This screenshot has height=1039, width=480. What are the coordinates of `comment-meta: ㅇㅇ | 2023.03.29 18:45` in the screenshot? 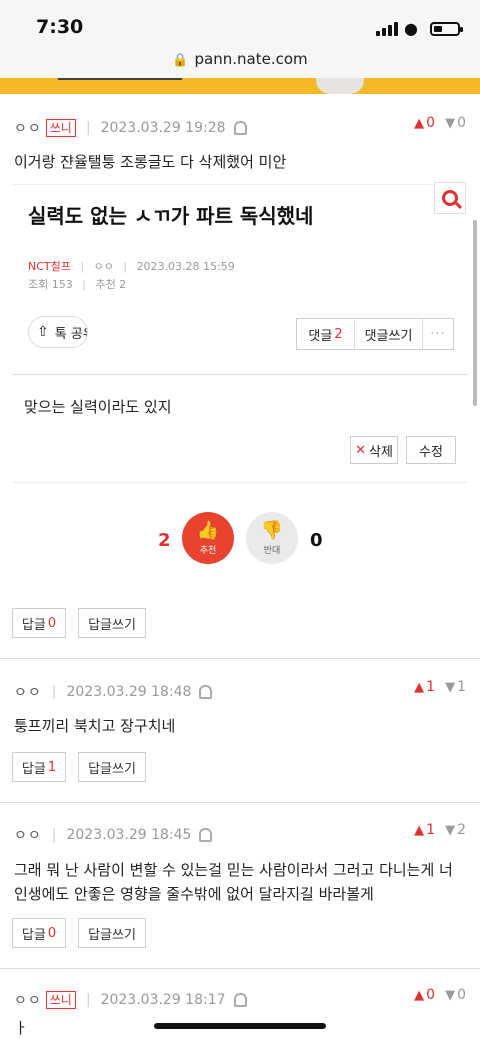 It's located at (113, 835).